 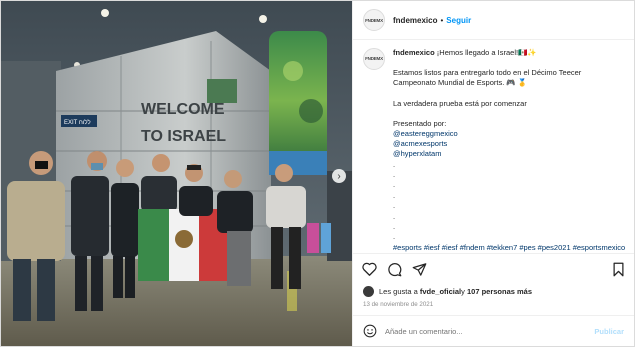 I want to click on caption-dots: . . . . . . . ., so click(x=509, y=201).